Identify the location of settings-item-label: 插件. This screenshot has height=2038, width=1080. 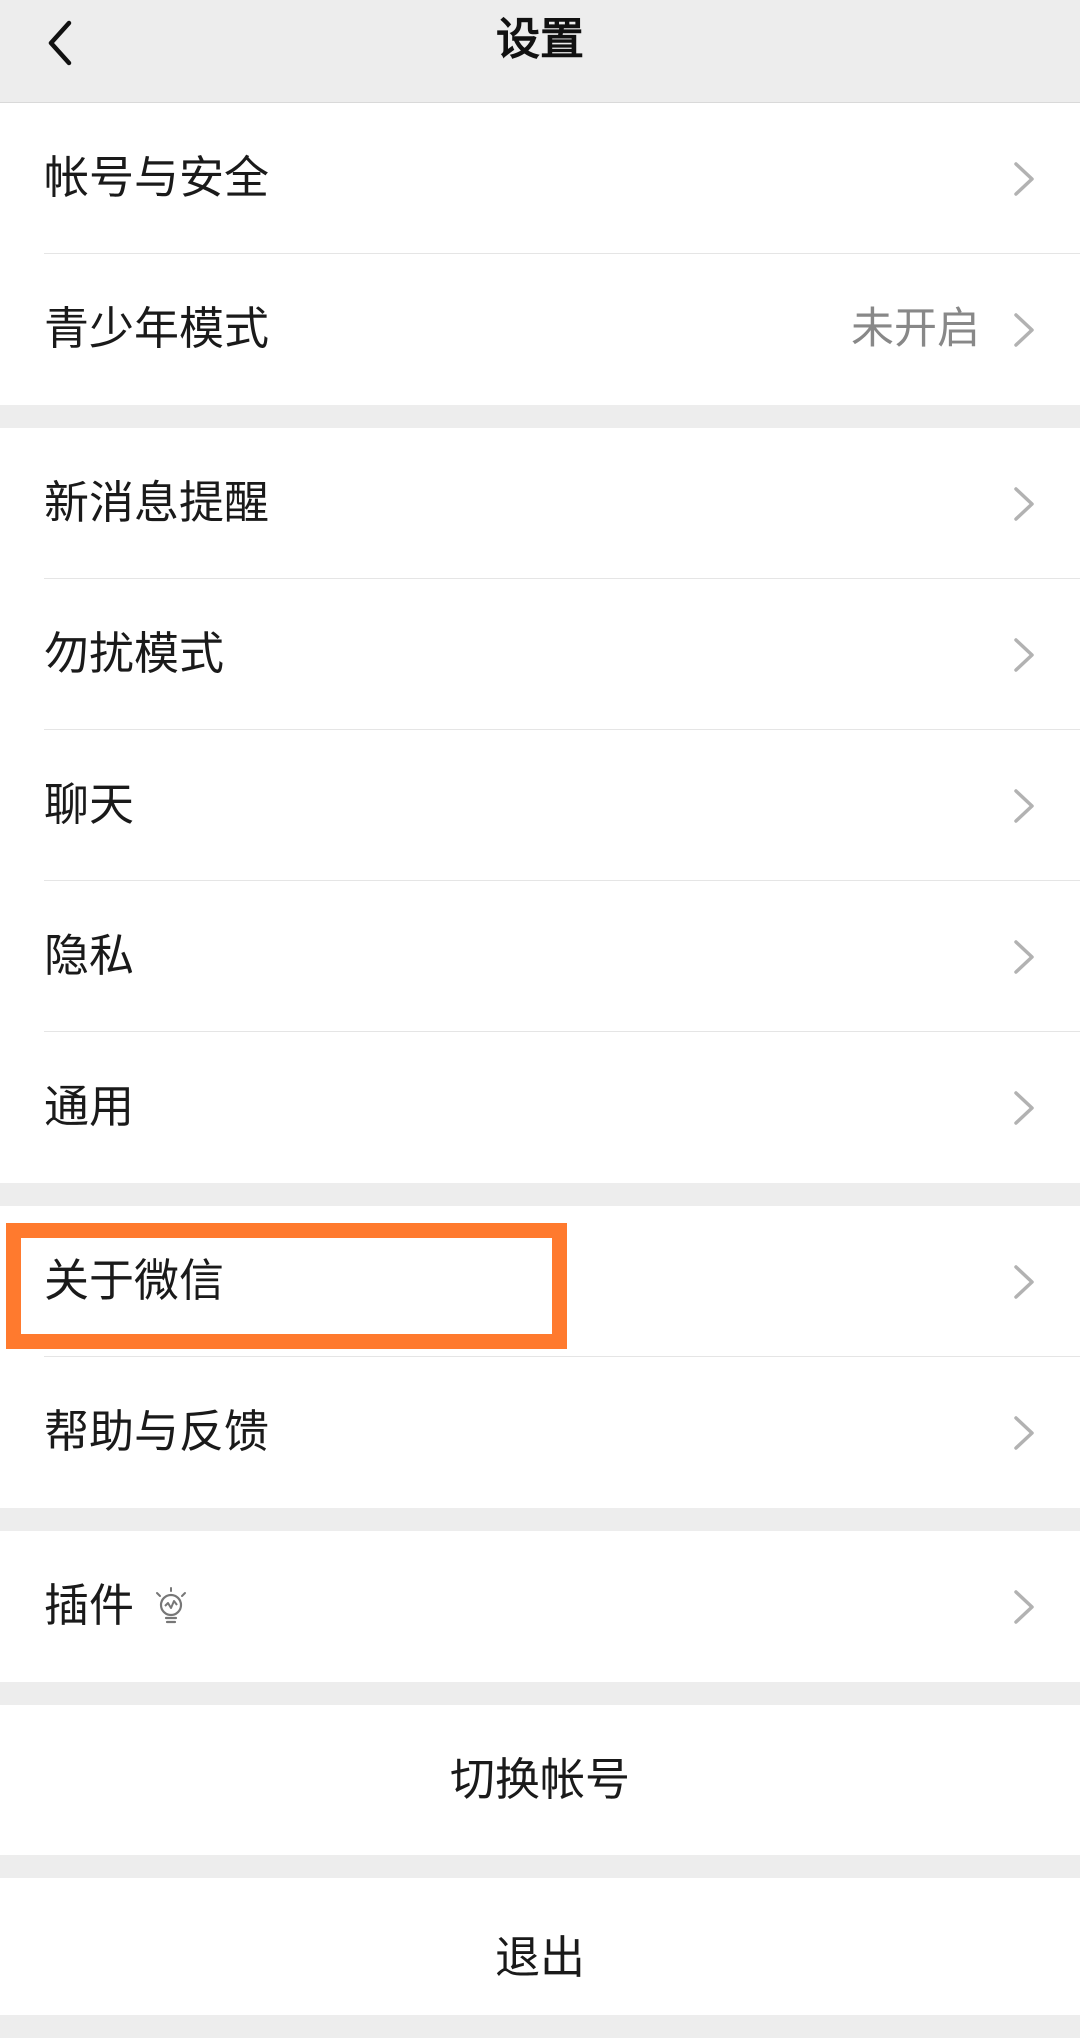
(89, 1605).